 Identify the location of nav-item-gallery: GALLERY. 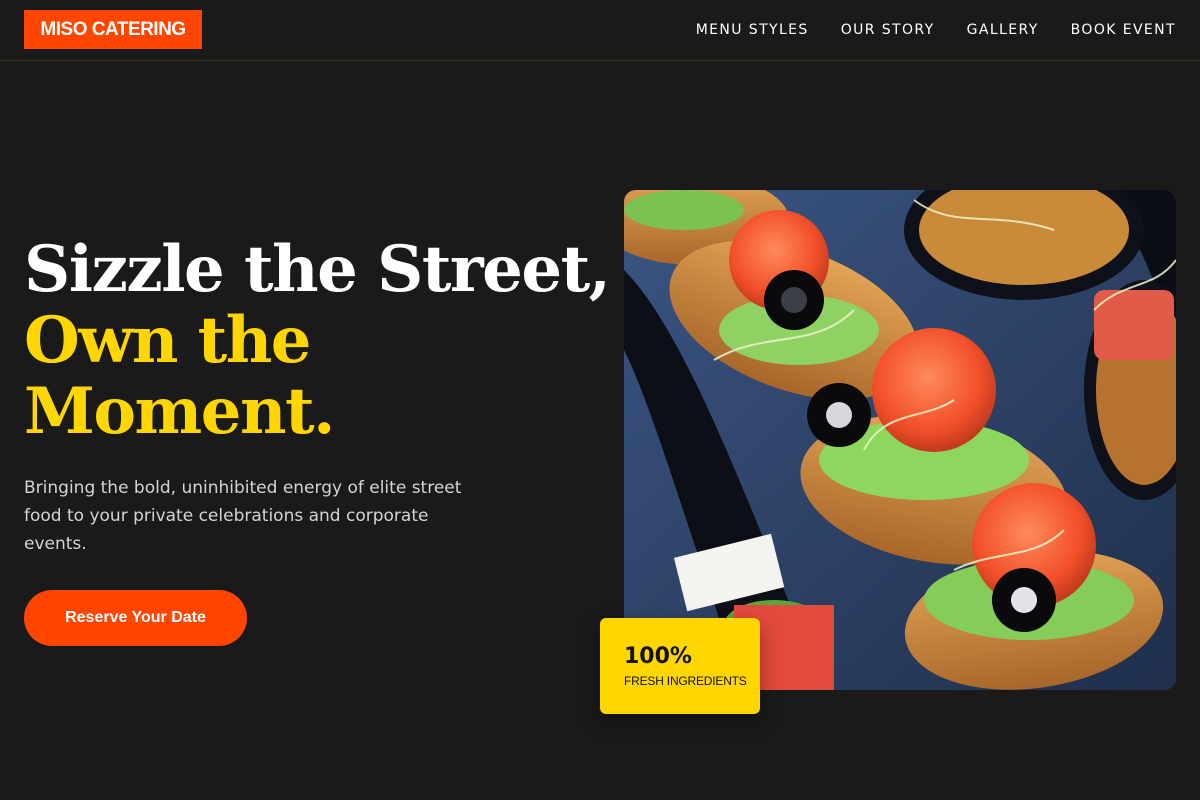
(1003, 30).